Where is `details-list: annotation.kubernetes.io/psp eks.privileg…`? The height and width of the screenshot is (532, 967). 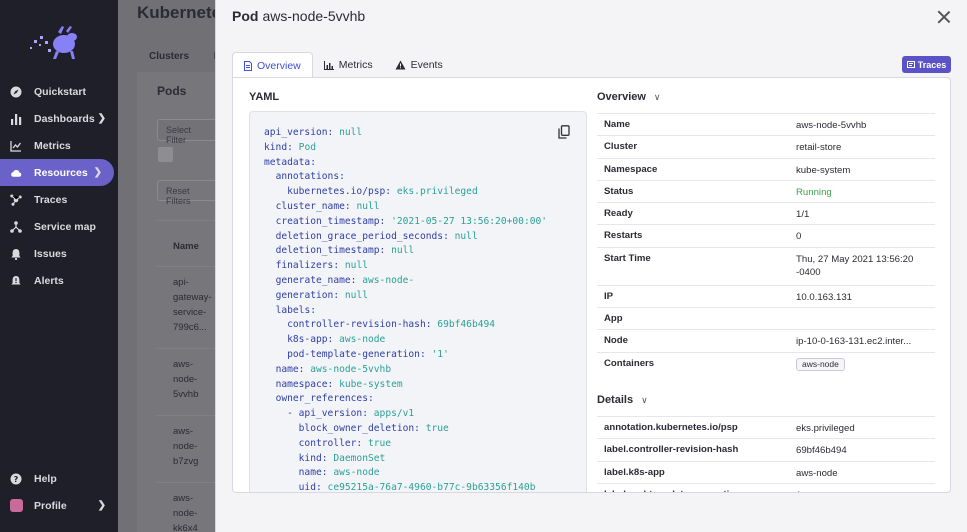 details-list: annotation.kubernetes.io/psp eks.privileg… is located at coordinates (766, 454).